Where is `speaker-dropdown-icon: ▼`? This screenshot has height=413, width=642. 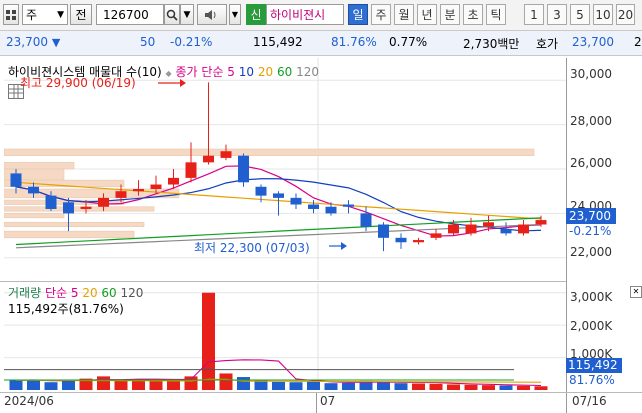
speaker-dropdown-icon: ▼ is located at coordinates (235, 14).